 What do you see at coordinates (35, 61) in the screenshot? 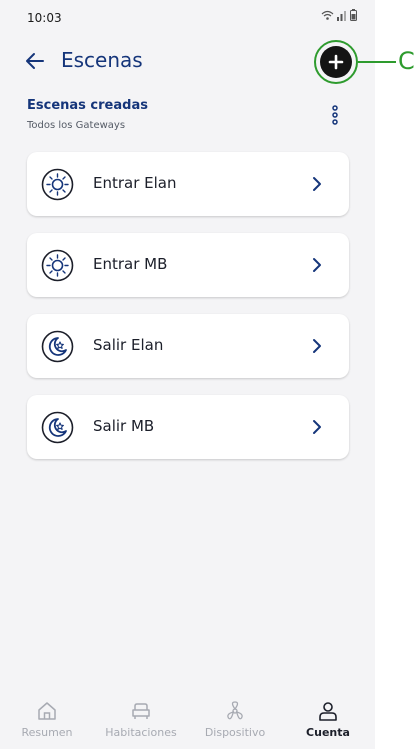
I see `back-arrow-icon` at bounding box center [35, 61].